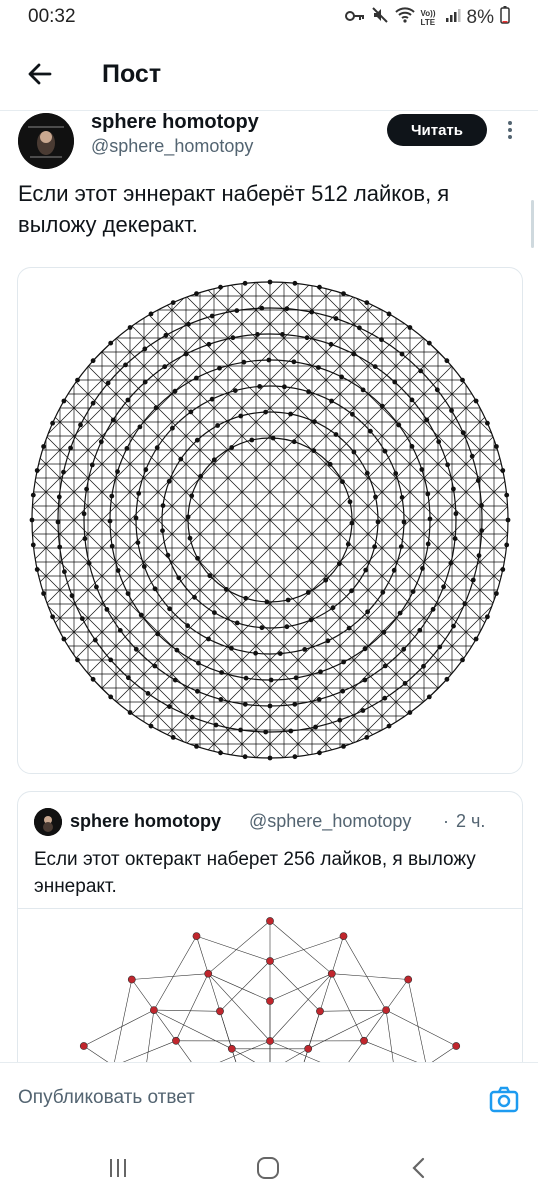  I want to click on follow-button: Читать, so click(437, 130).